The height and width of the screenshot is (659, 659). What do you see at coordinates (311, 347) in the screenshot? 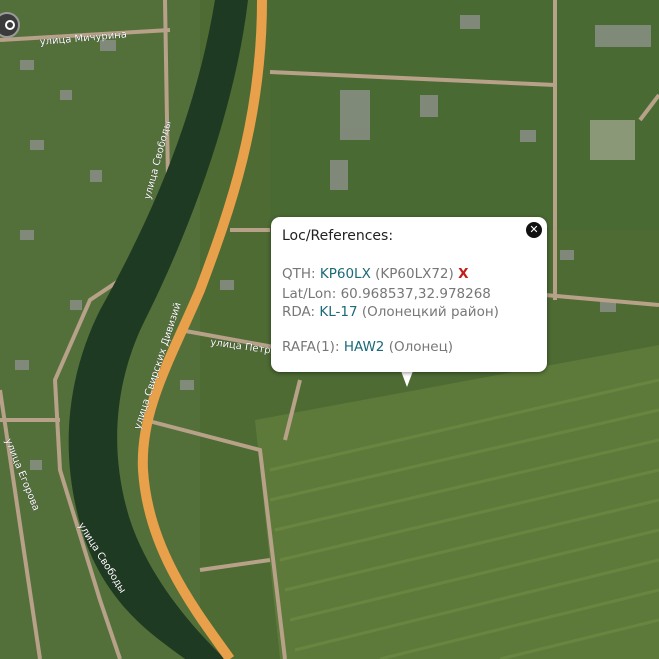
I see `rafa-label: RAFA(1):` at bounding box center [311, 347].